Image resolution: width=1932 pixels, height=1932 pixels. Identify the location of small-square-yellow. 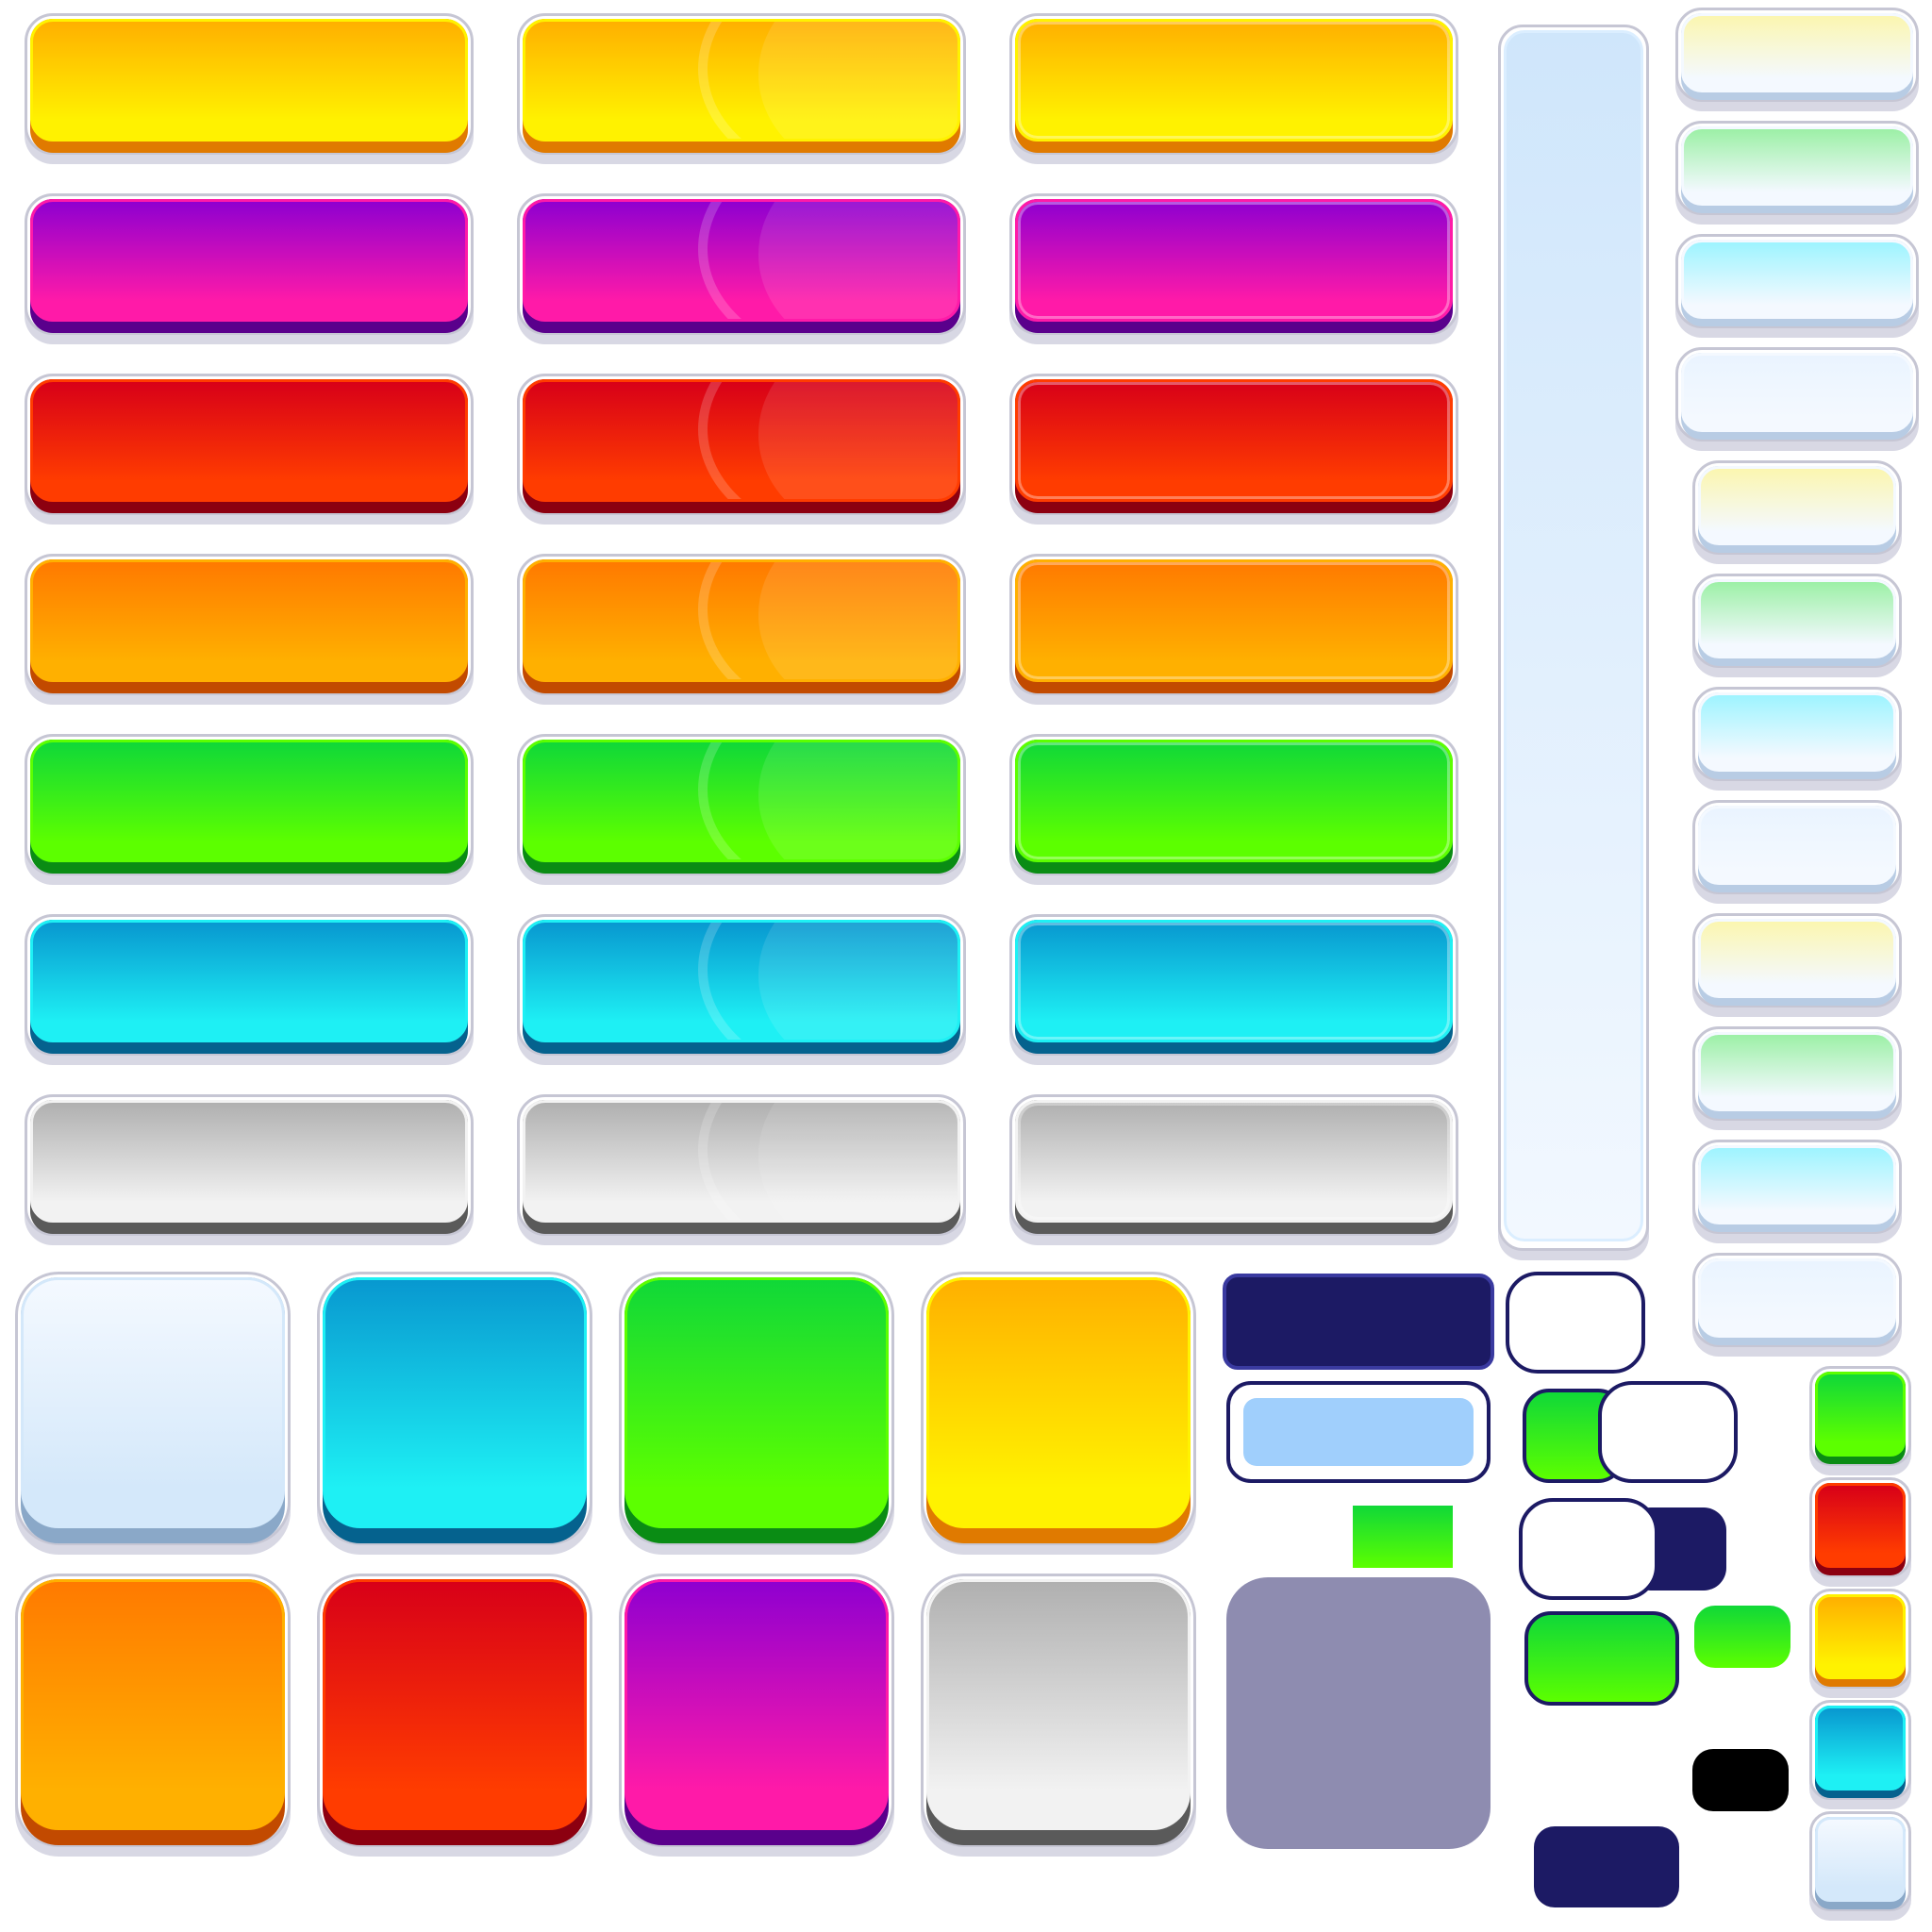
(1860, 1639).